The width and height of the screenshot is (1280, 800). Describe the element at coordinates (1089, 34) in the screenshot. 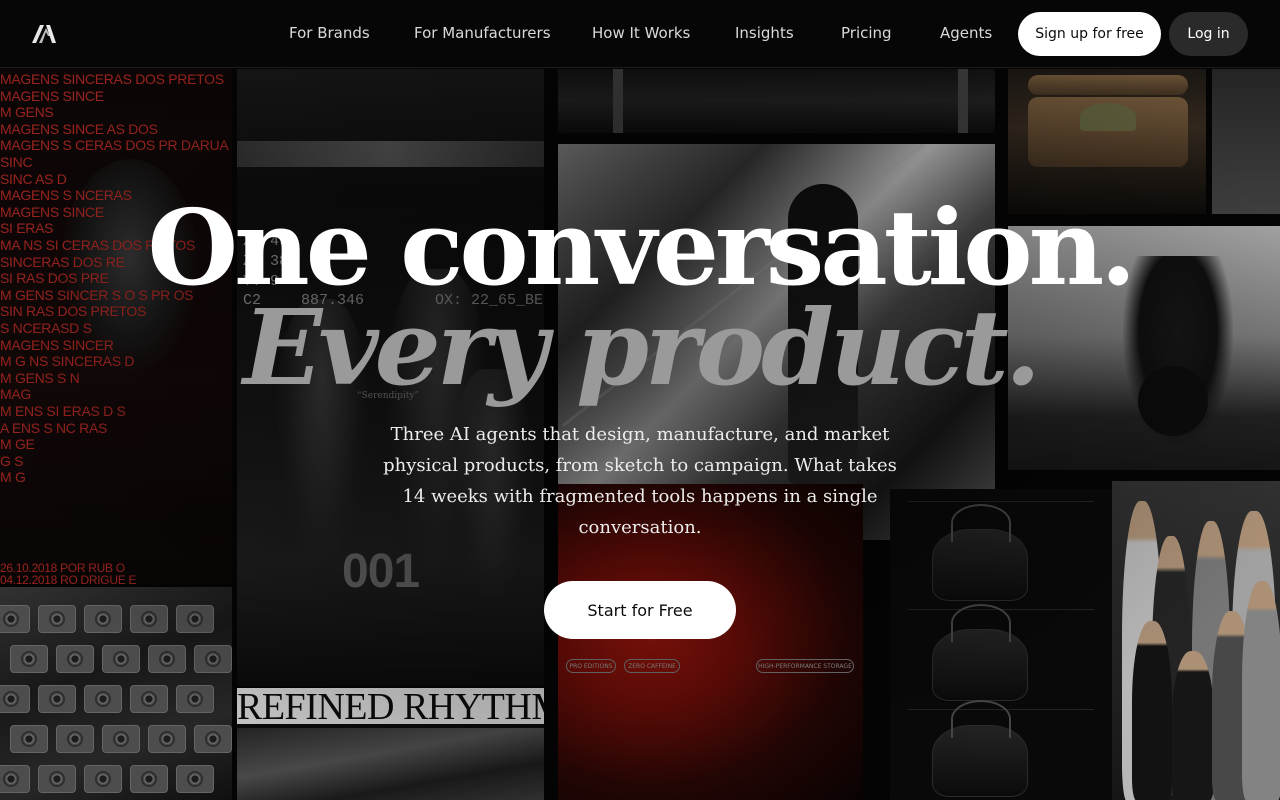

I see `signup-button: Sign up for free` at that location.